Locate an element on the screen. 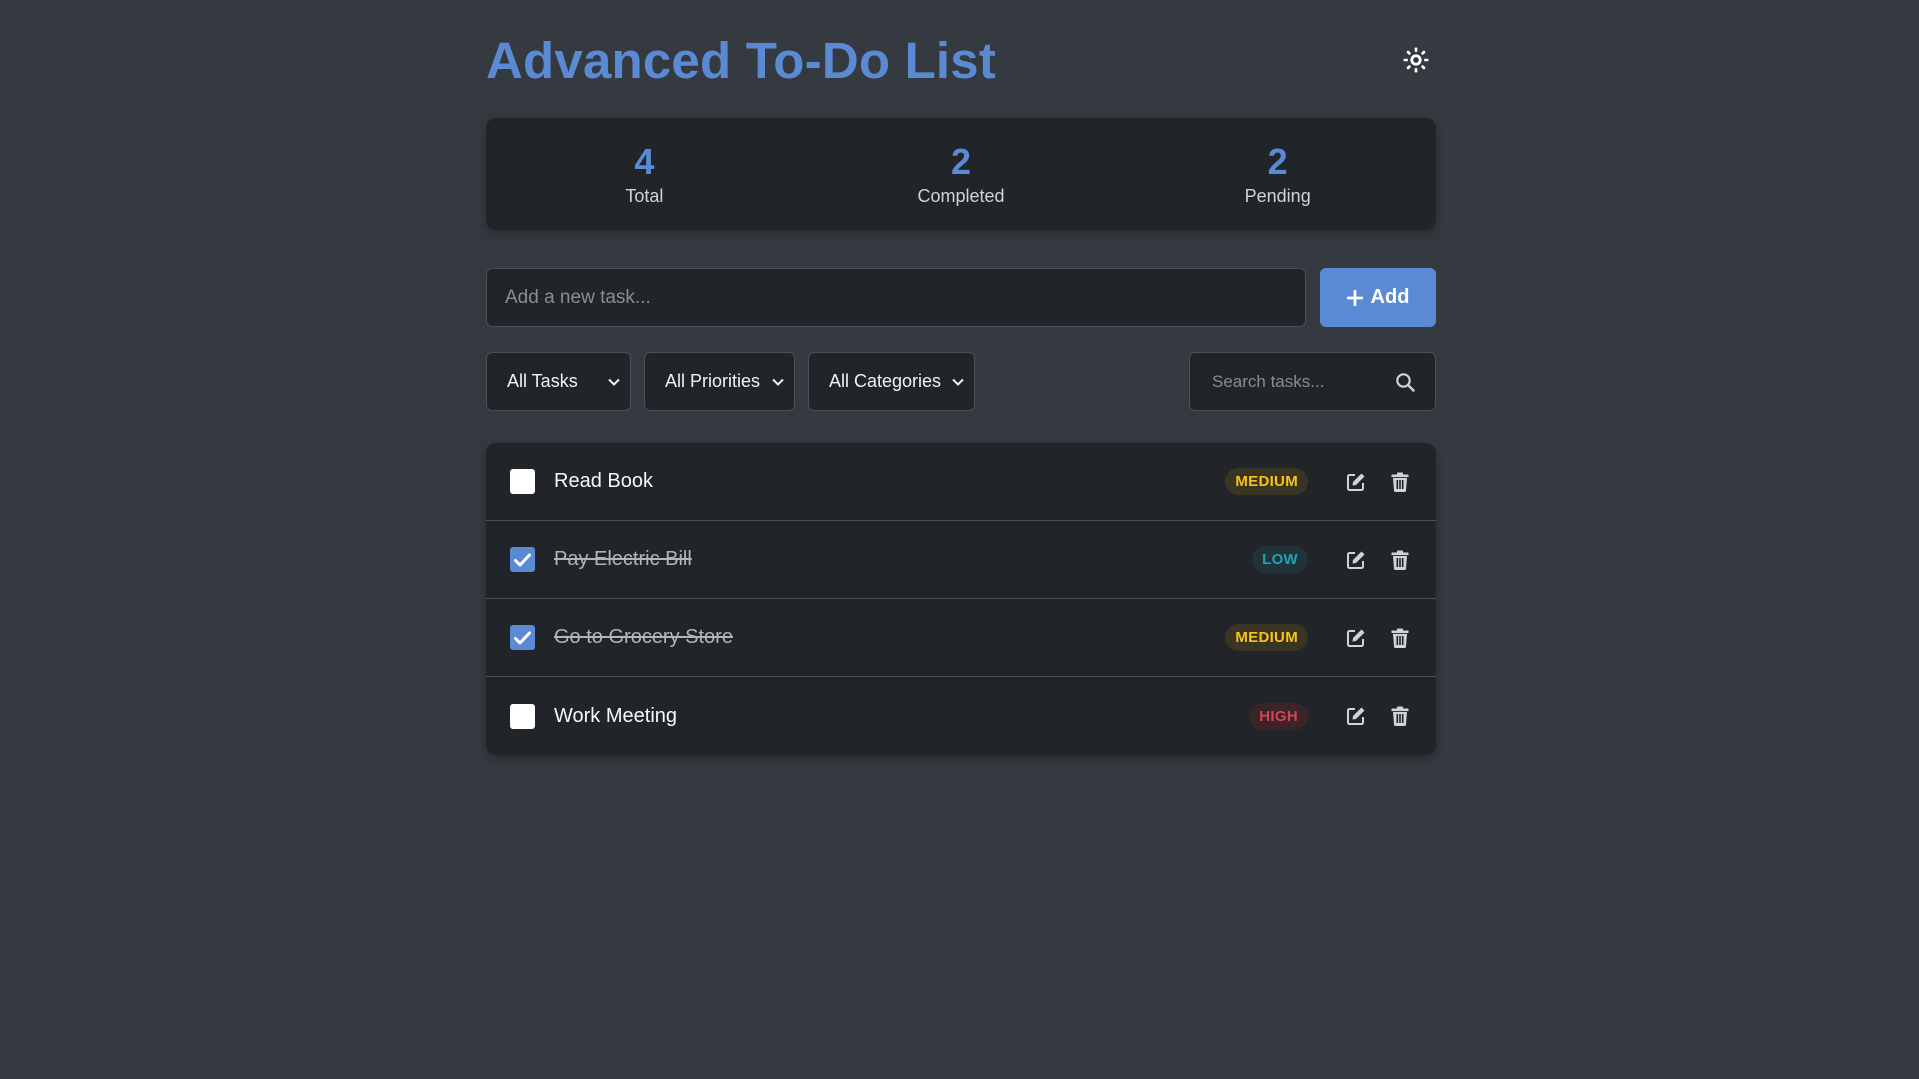 This screenshot has height=1079, width=1919. header: Advanced To-Do List is located at coordinates (961, 59).